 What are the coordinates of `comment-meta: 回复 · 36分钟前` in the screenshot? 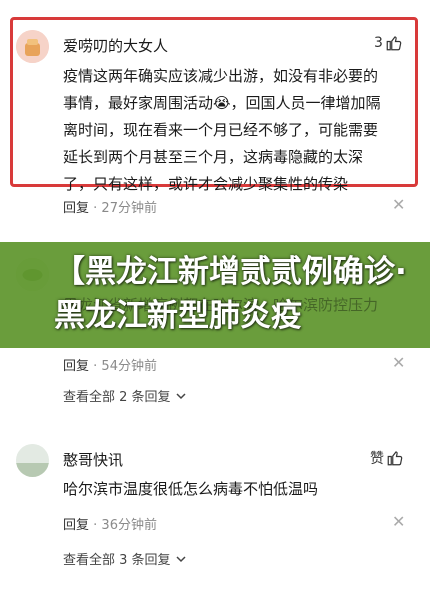 It's located at (110, 523).